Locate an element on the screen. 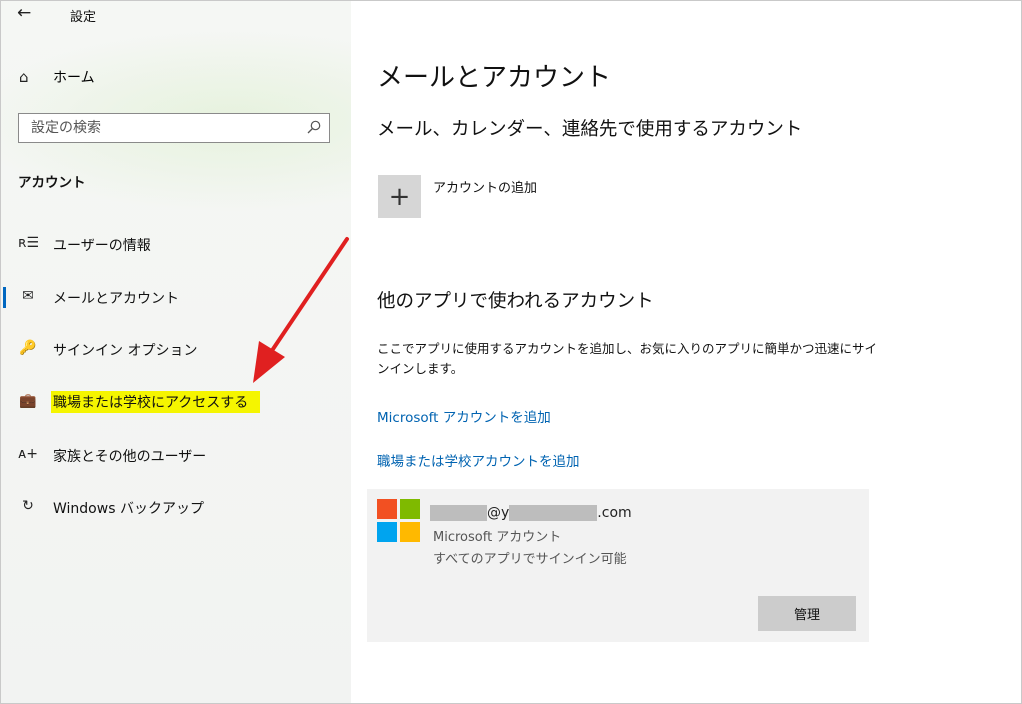 The height and width of the screenshot is (704, 1022). sidebar-item-label: ホーム is located at coordinates (74, 78).